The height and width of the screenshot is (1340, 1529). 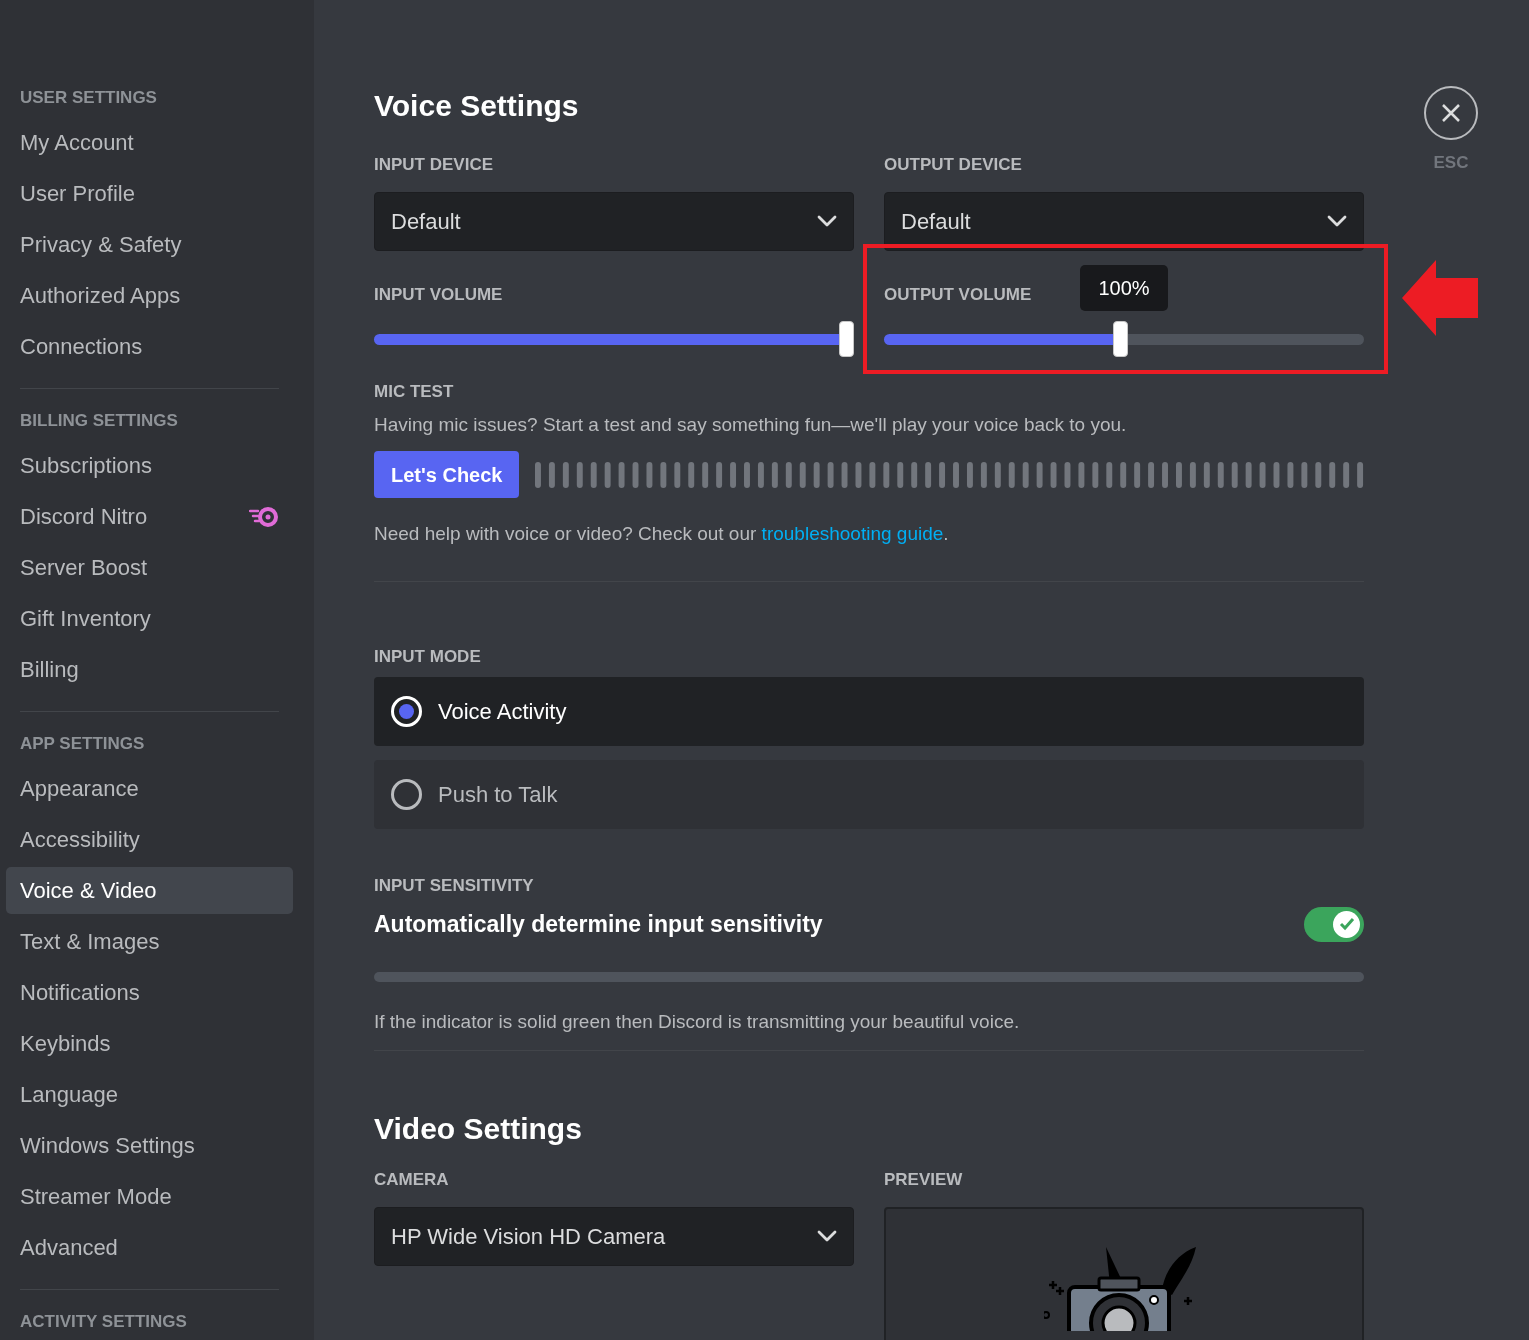 What do you see at coordinates (149, 346) in the screenshot?
I see `sidebar-item: Connections` at bounding box center [149, 346].